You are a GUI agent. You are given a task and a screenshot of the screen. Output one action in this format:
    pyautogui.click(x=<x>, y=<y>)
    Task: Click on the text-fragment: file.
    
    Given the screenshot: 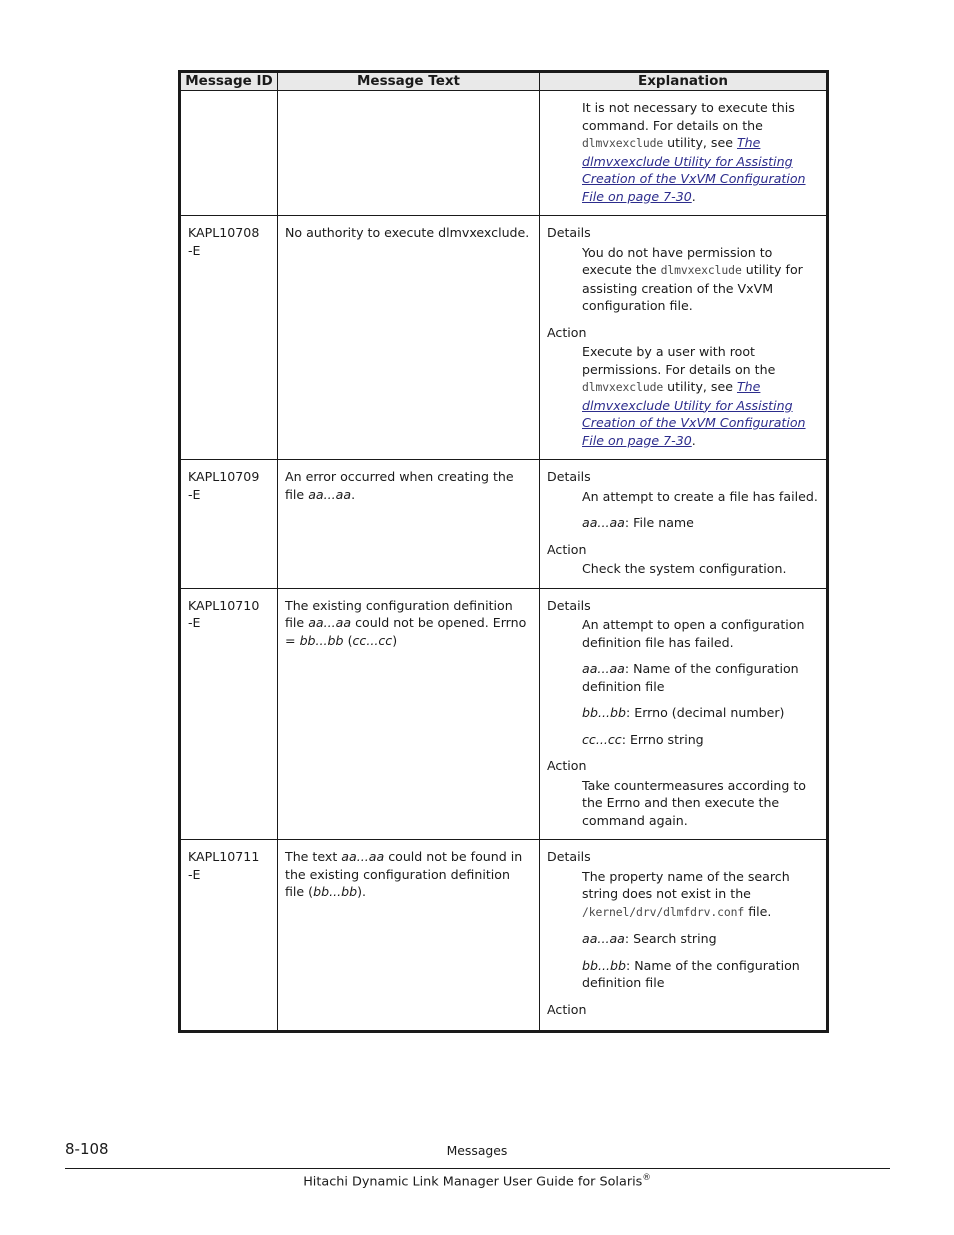 What is the action you would take?
    pyautogui.click(x=758, y=911)
    